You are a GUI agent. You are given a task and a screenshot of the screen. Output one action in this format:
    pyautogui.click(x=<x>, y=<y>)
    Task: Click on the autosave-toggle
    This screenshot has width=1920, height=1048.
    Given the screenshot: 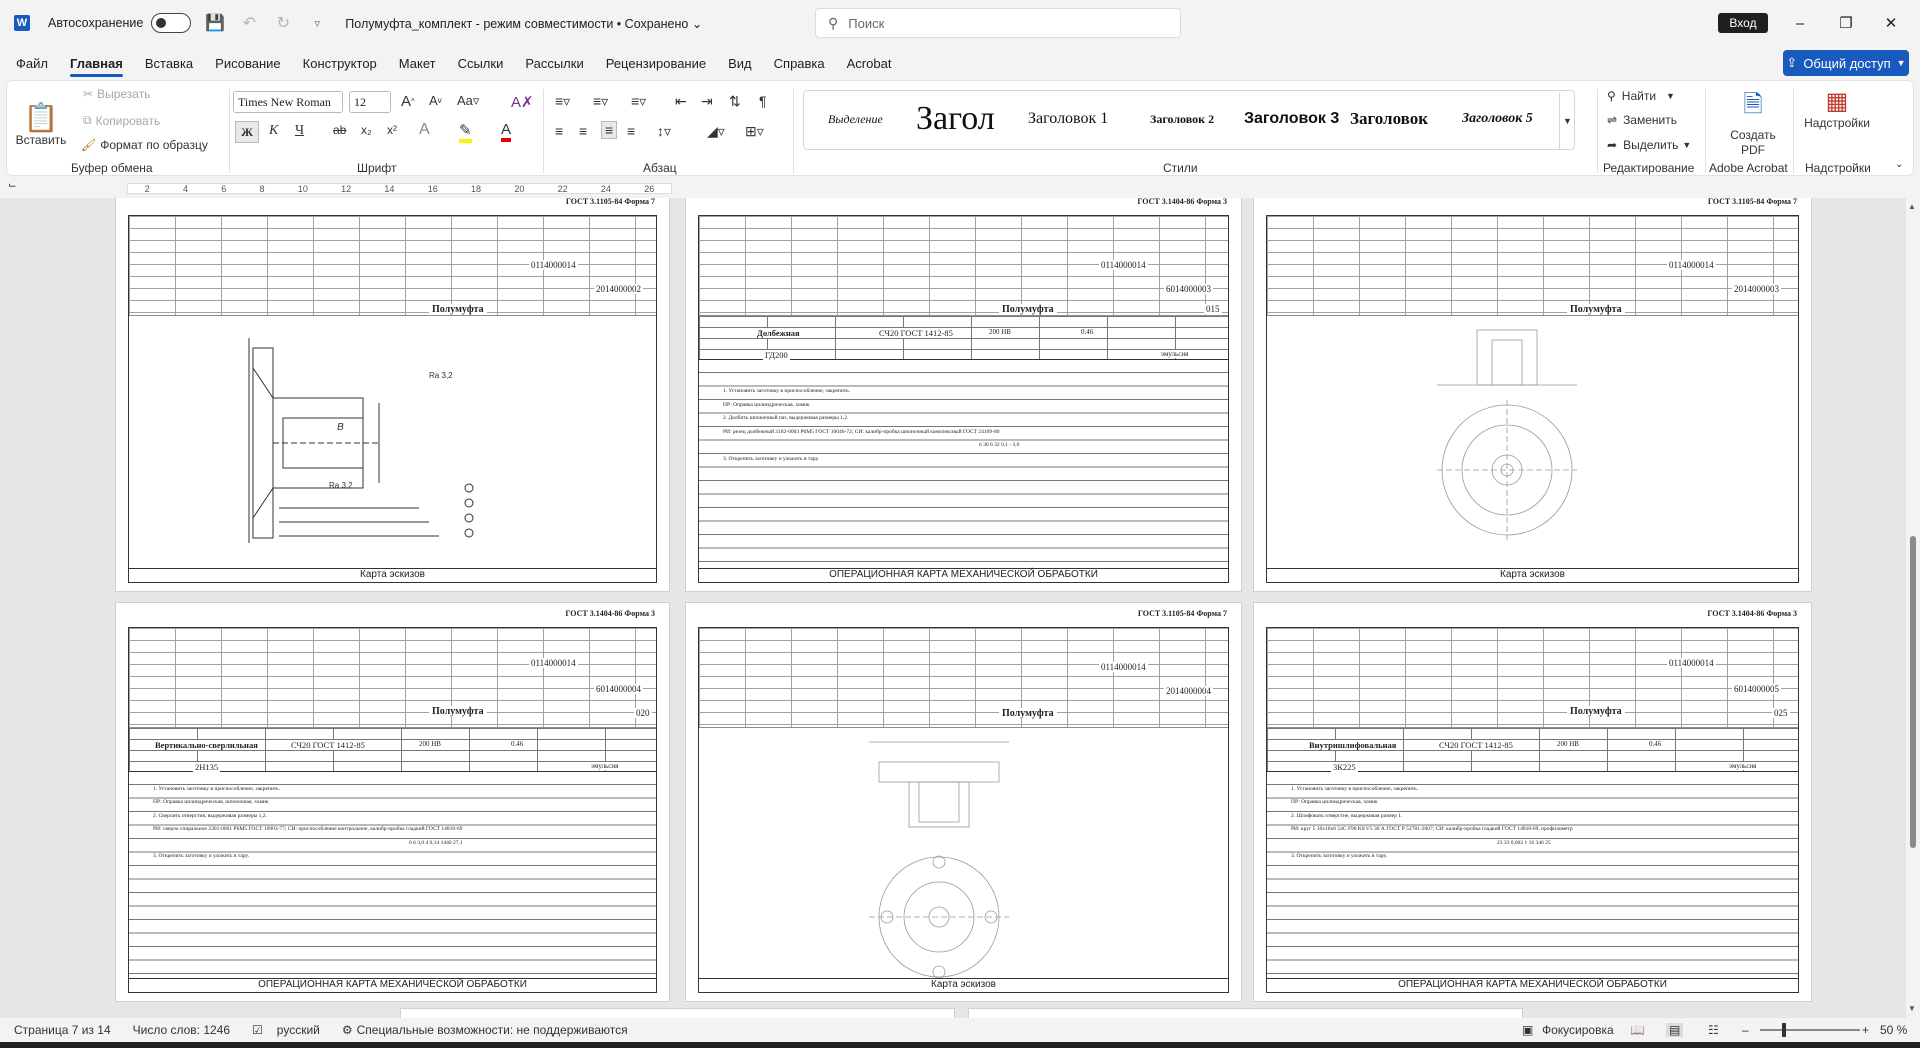 What is the action you would take?
    pyautogui.click(x=171, y=23)
    